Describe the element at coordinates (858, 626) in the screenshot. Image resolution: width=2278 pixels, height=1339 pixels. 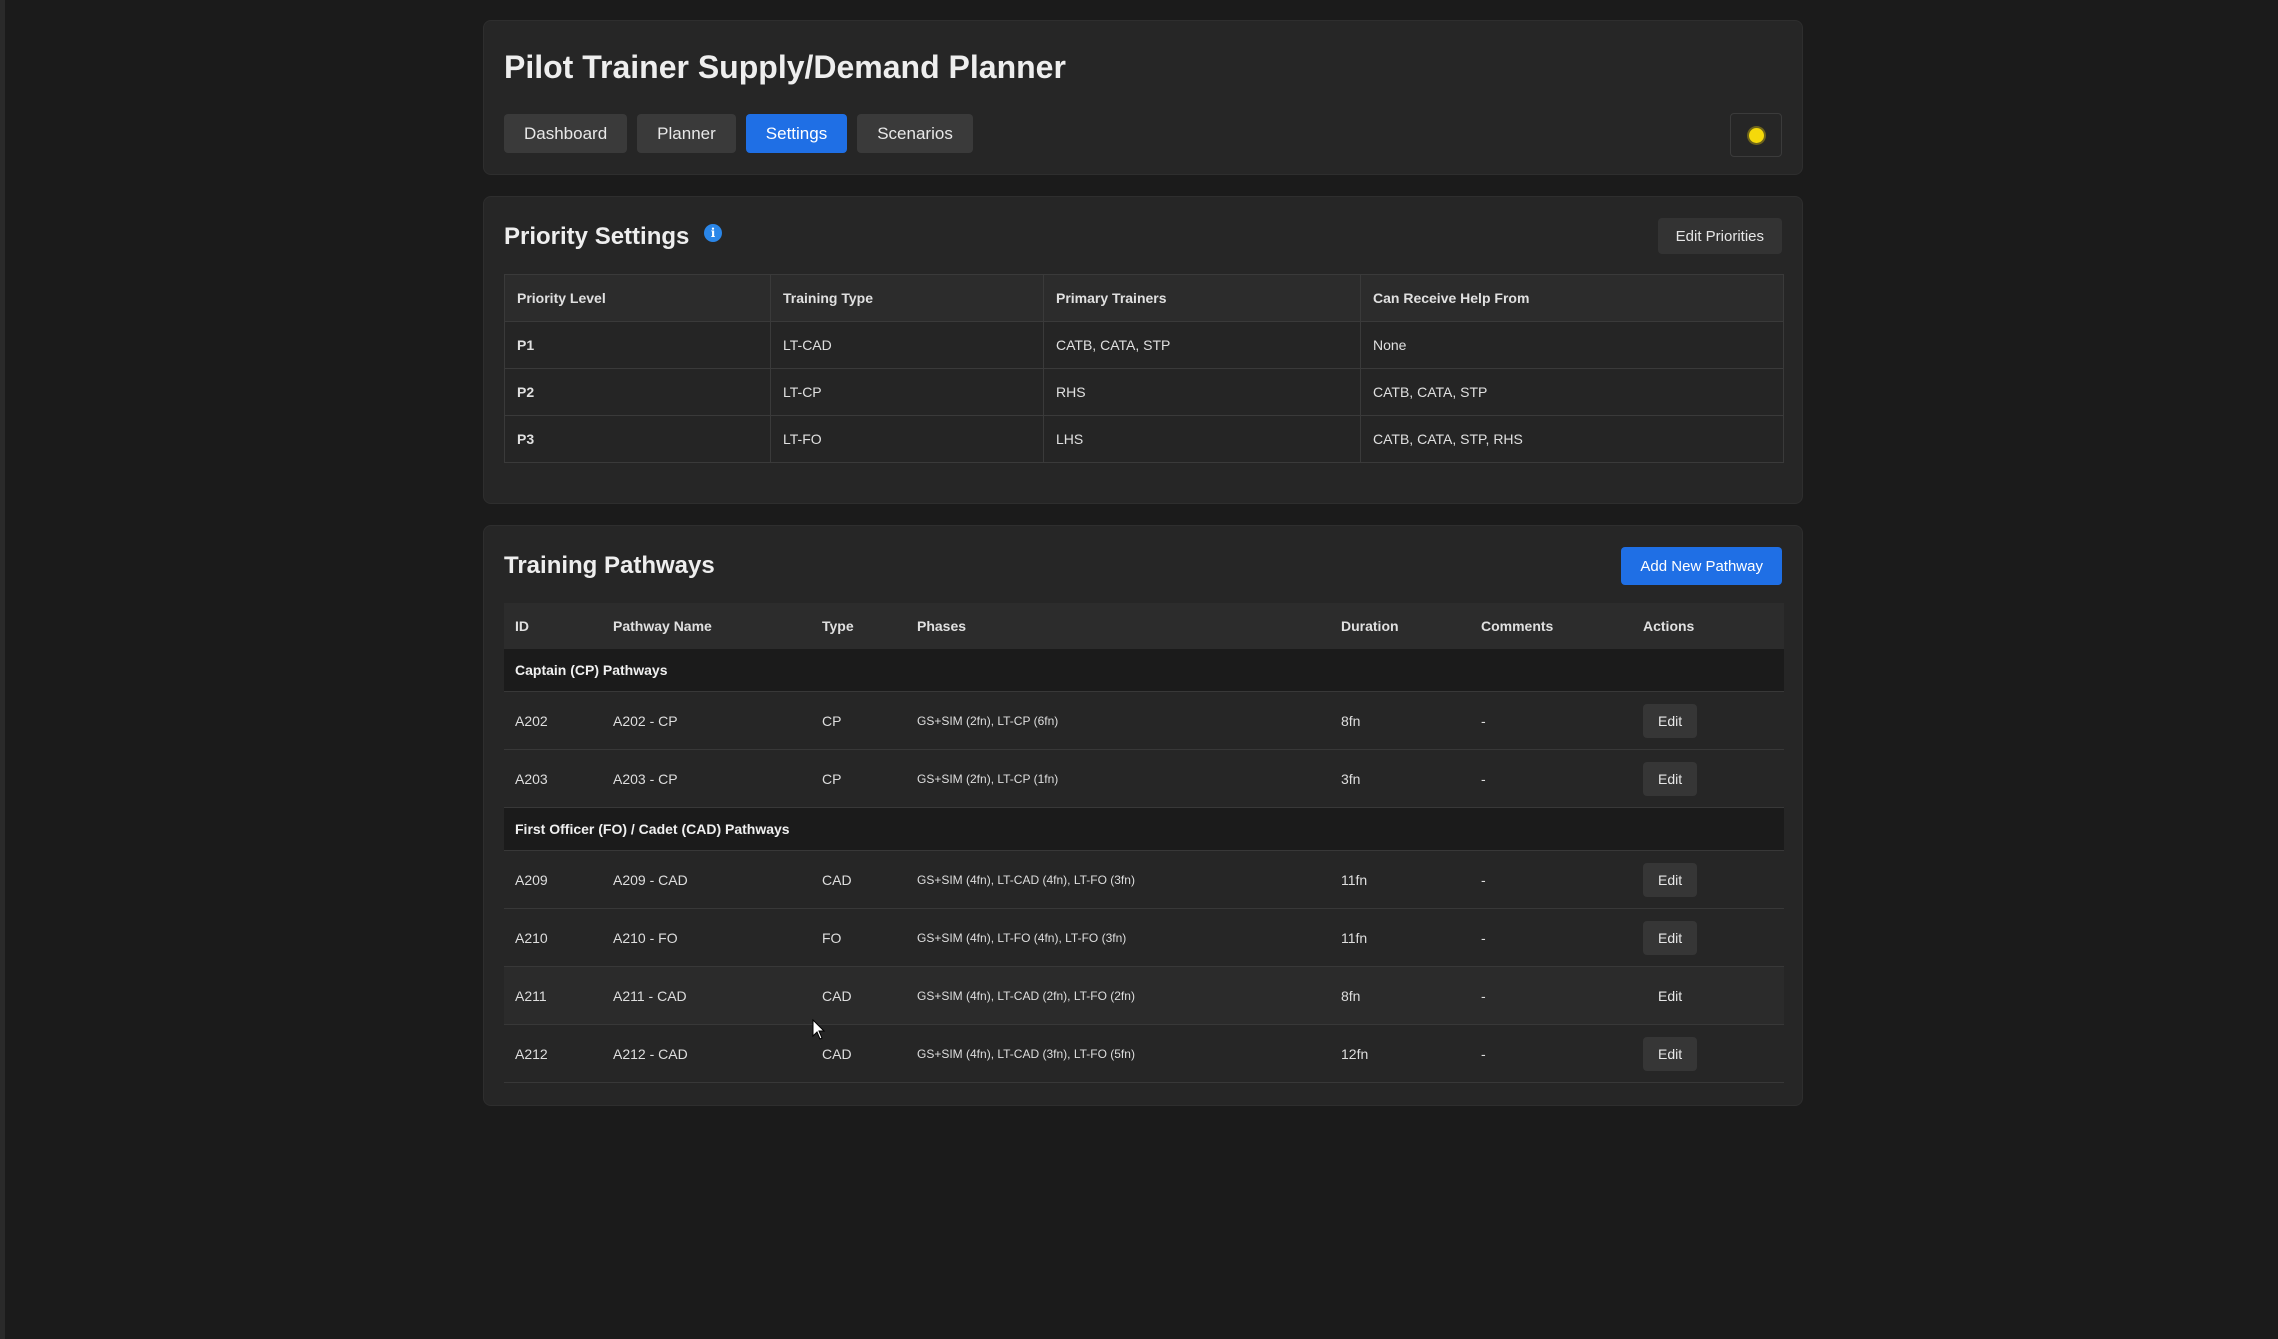
I see `column-header-type: Type` at that location.